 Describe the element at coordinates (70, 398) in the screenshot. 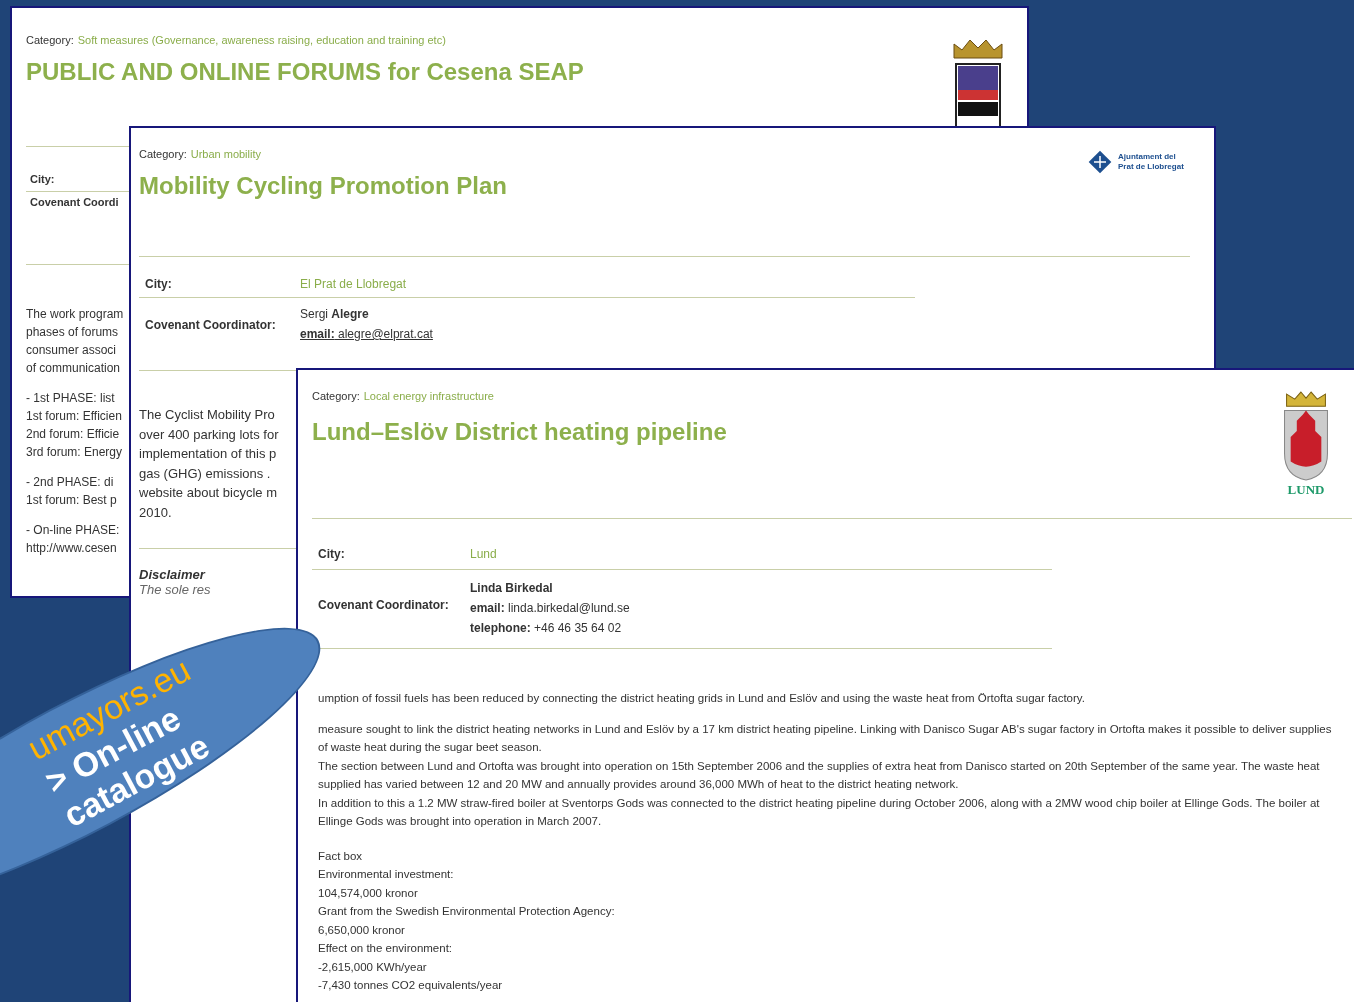

I see `phase-text: - 1st PHASE: list` at that location.